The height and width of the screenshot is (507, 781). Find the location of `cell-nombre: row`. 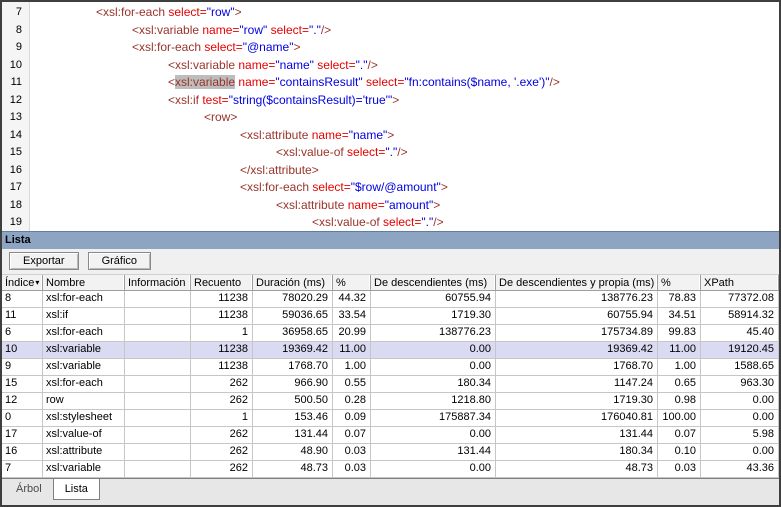

cell-nombre: row is located at coordinates (84, 401).